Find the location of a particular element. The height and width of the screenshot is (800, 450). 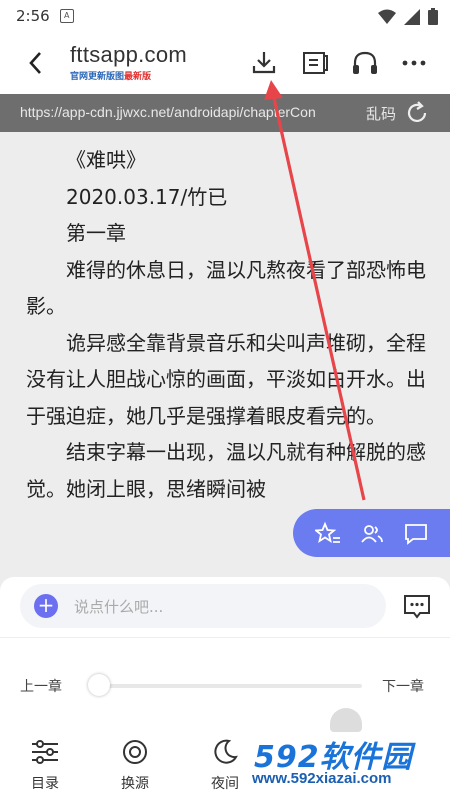

nav-night: 夜间 is located at coordinates (225, 764).